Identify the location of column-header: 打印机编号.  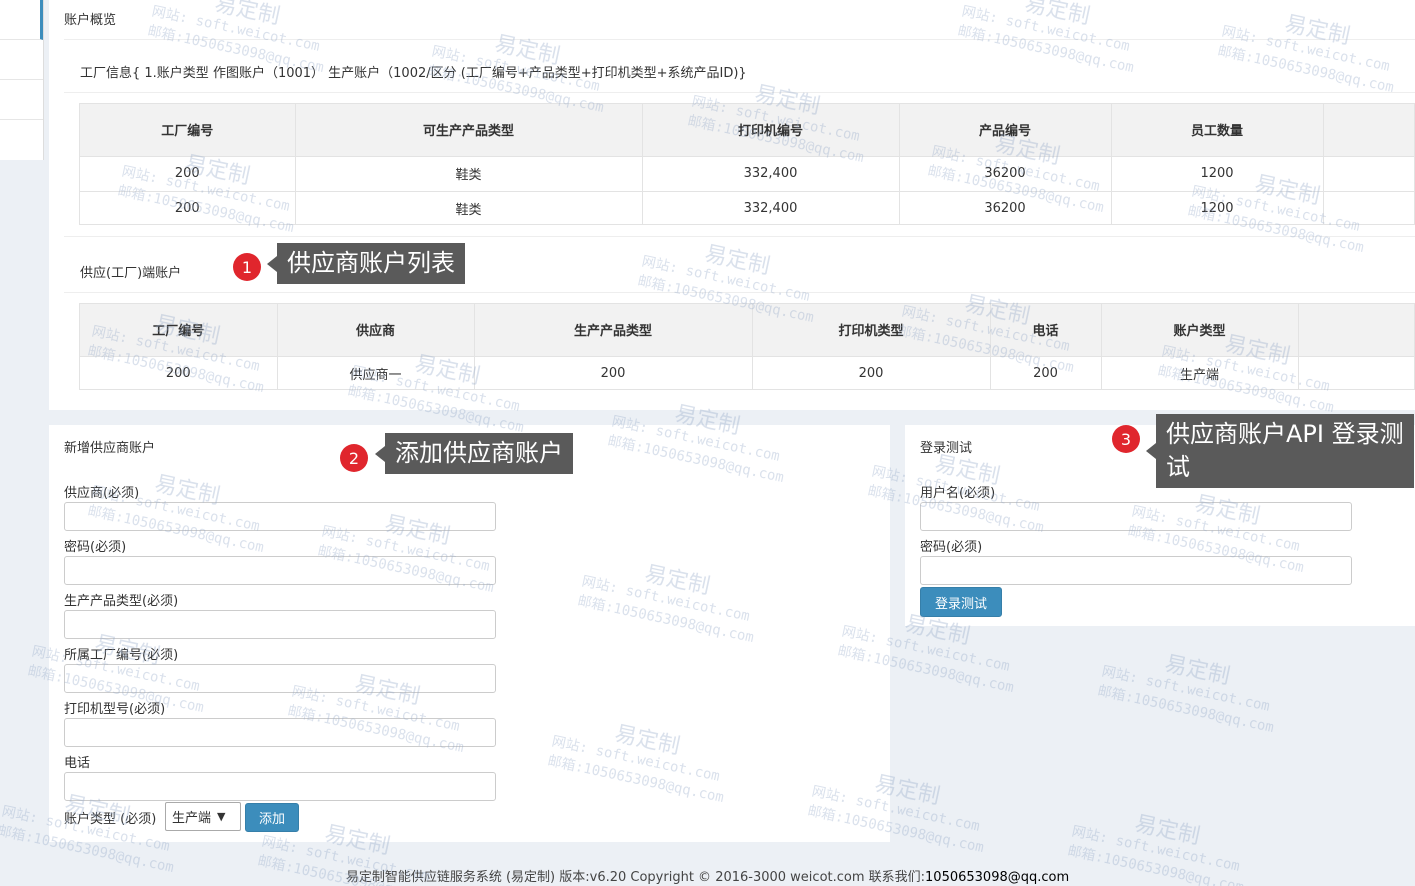
(771, 130).